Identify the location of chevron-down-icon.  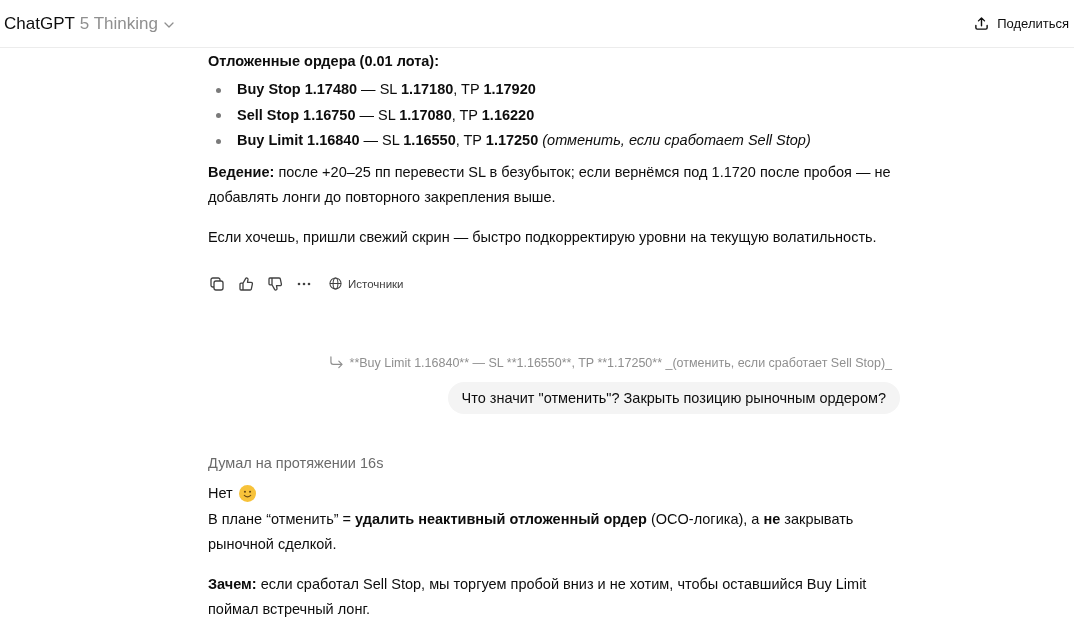
(169, 24).